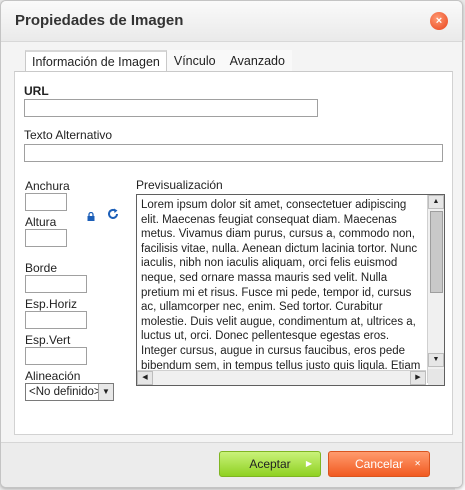 The height and width of the screenshot is (490, 465). What do you see at coordinates (53, 376) in the screenshot?
I see `align-label: Alineación` at bounding box center [53, 376].